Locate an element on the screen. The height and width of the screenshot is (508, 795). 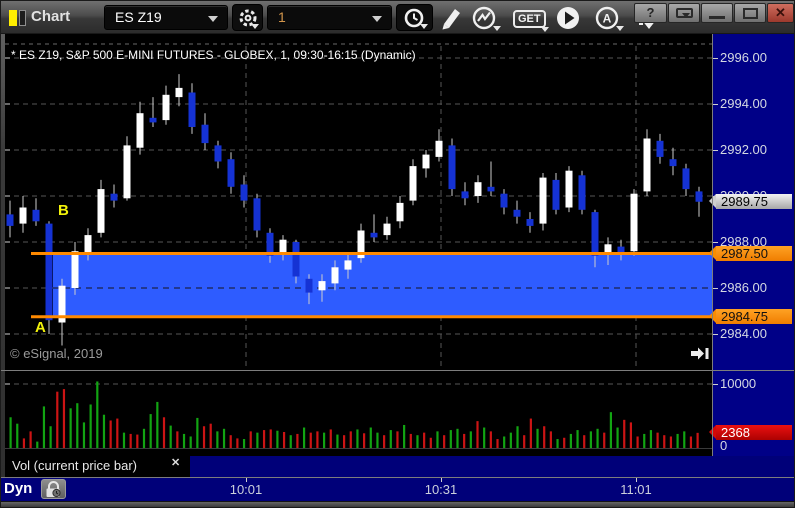
help-button: ? is located at coordinates (650, 13).